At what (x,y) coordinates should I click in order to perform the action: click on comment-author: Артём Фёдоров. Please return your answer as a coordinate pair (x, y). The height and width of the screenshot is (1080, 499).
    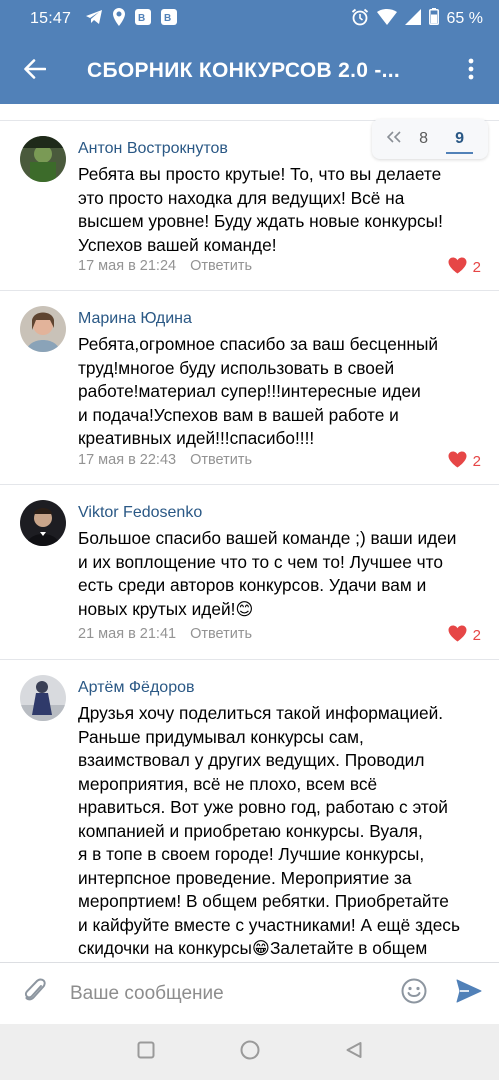
    Looking at the image, I should click on (136, 688).